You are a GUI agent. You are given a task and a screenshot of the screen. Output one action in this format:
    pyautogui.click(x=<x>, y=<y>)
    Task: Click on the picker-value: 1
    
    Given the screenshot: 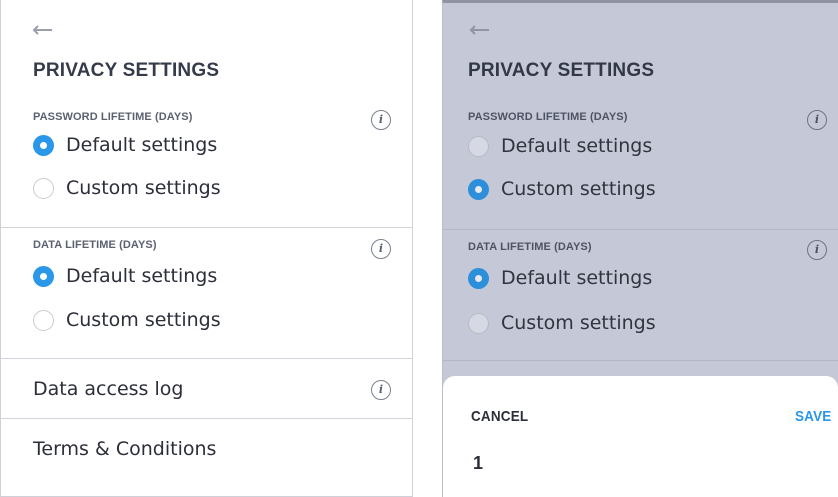 What is the action you would take?
    pyautogui.click(x=478, y=463)
    